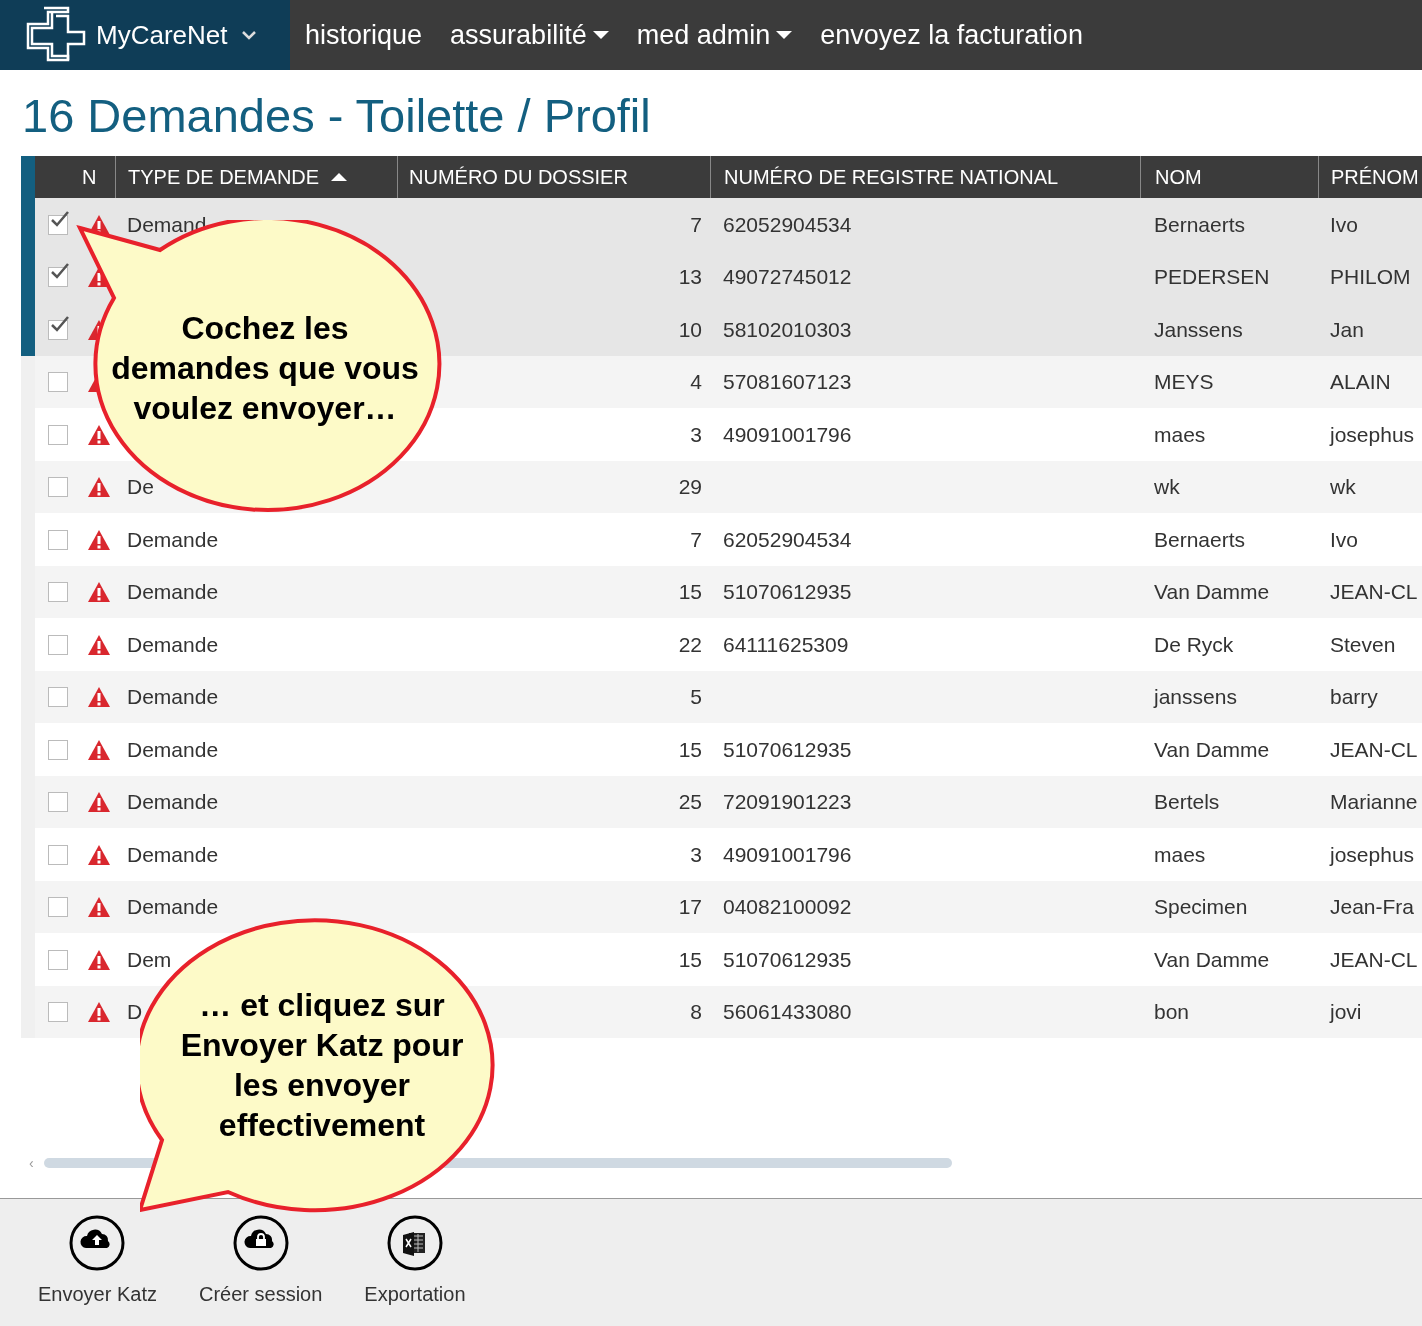 This screenshot has width=1422, height=1326. I want to click on column-header: NUMÉRO DU DOSSIER, so click(518, 177).